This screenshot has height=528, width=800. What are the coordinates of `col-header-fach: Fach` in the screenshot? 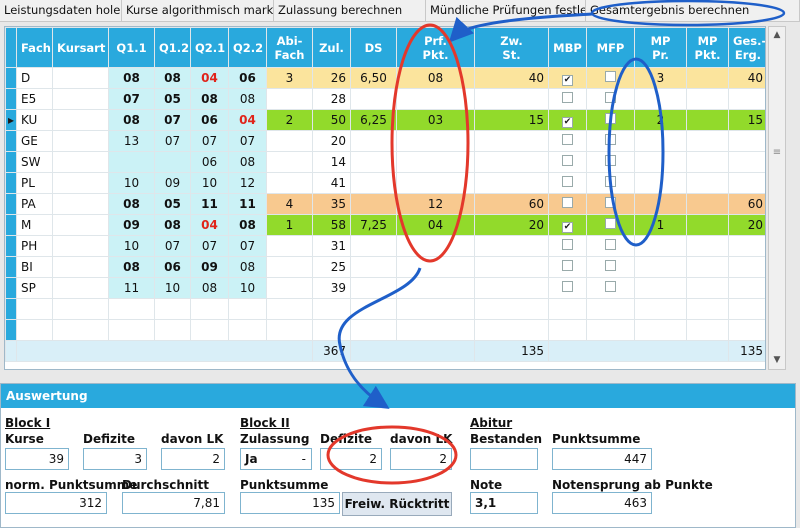 It's located at (34, 47).